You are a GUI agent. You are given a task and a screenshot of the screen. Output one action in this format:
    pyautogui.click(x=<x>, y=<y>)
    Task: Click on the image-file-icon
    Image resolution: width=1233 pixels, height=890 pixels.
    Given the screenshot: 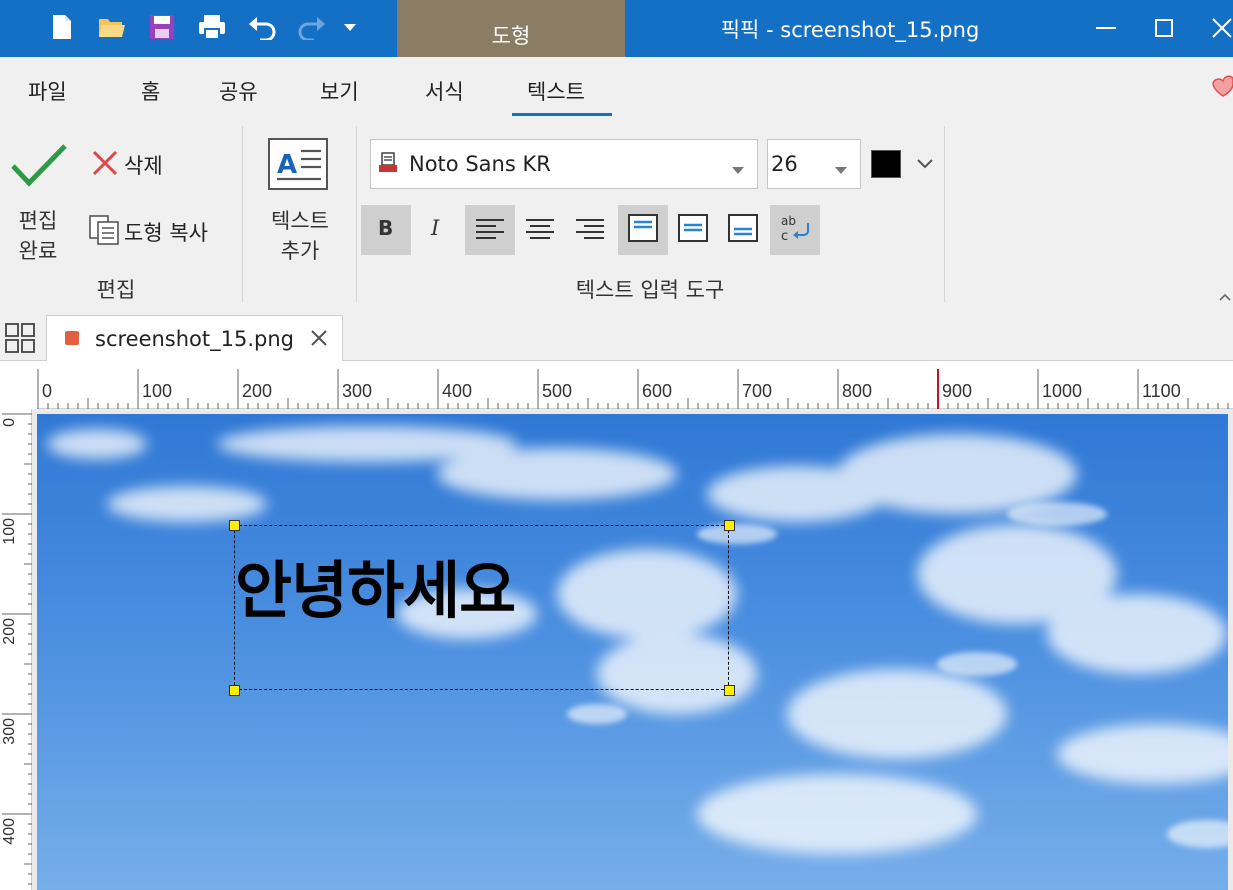 What is the action you would take?
    pyautogui.click(x=72, y=338)
    